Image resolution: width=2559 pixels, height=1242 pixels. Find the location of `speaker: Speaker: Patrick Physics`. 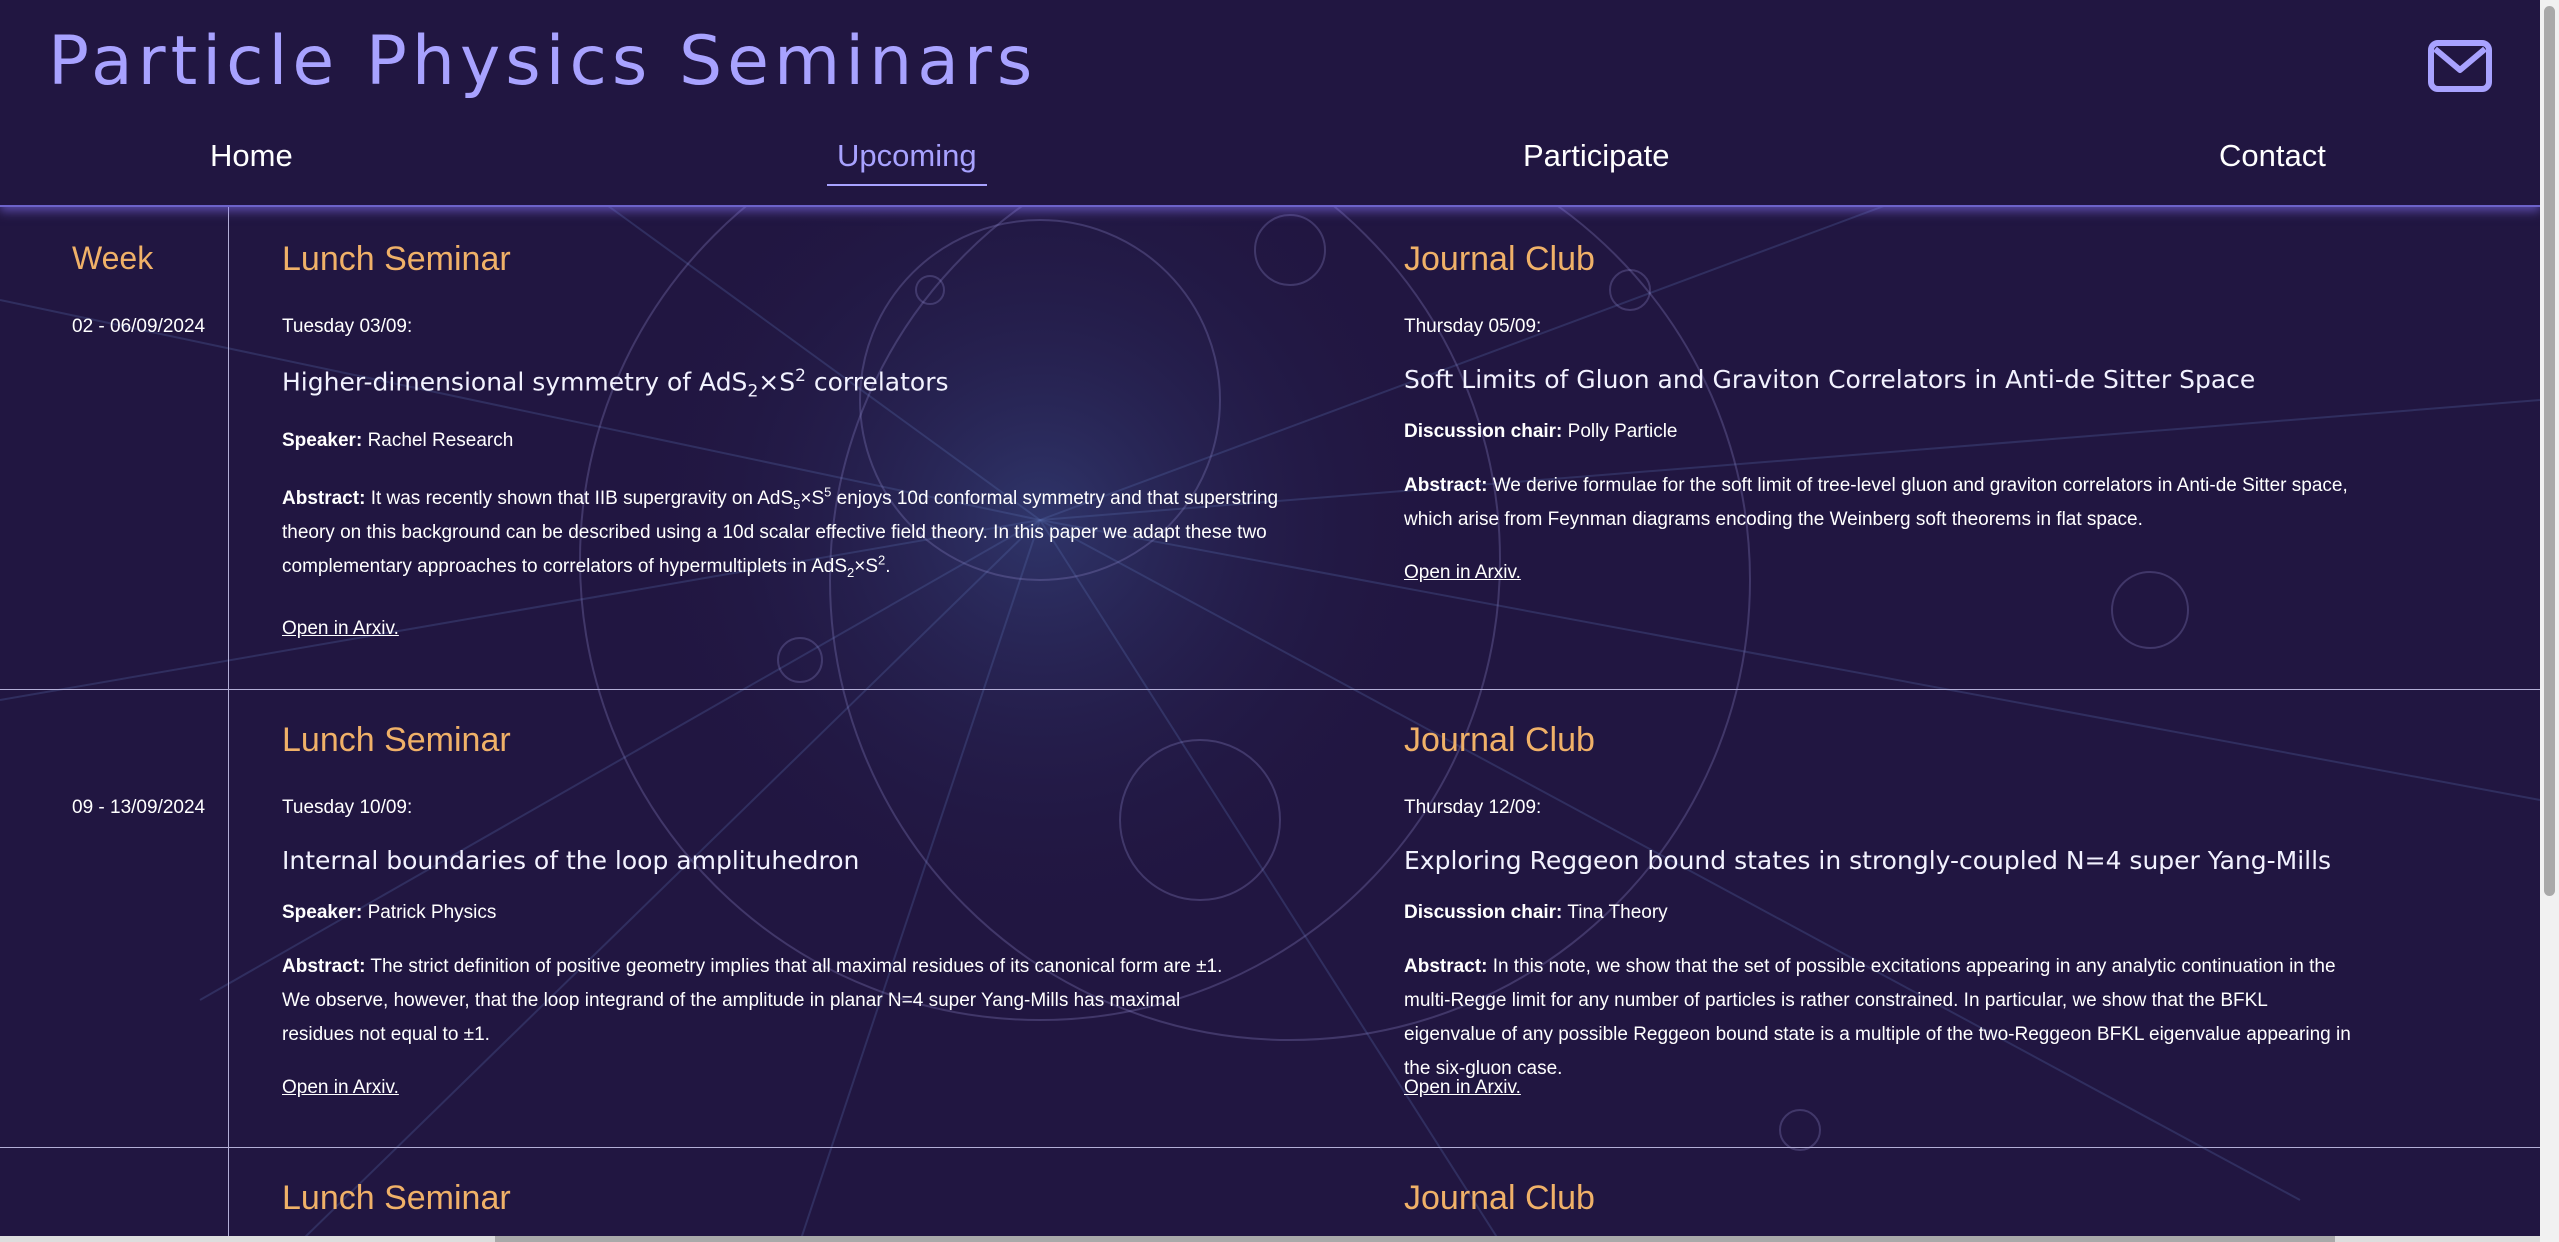

speaker: Speaker: Patrick Physics is located at coordinates (389, 912).